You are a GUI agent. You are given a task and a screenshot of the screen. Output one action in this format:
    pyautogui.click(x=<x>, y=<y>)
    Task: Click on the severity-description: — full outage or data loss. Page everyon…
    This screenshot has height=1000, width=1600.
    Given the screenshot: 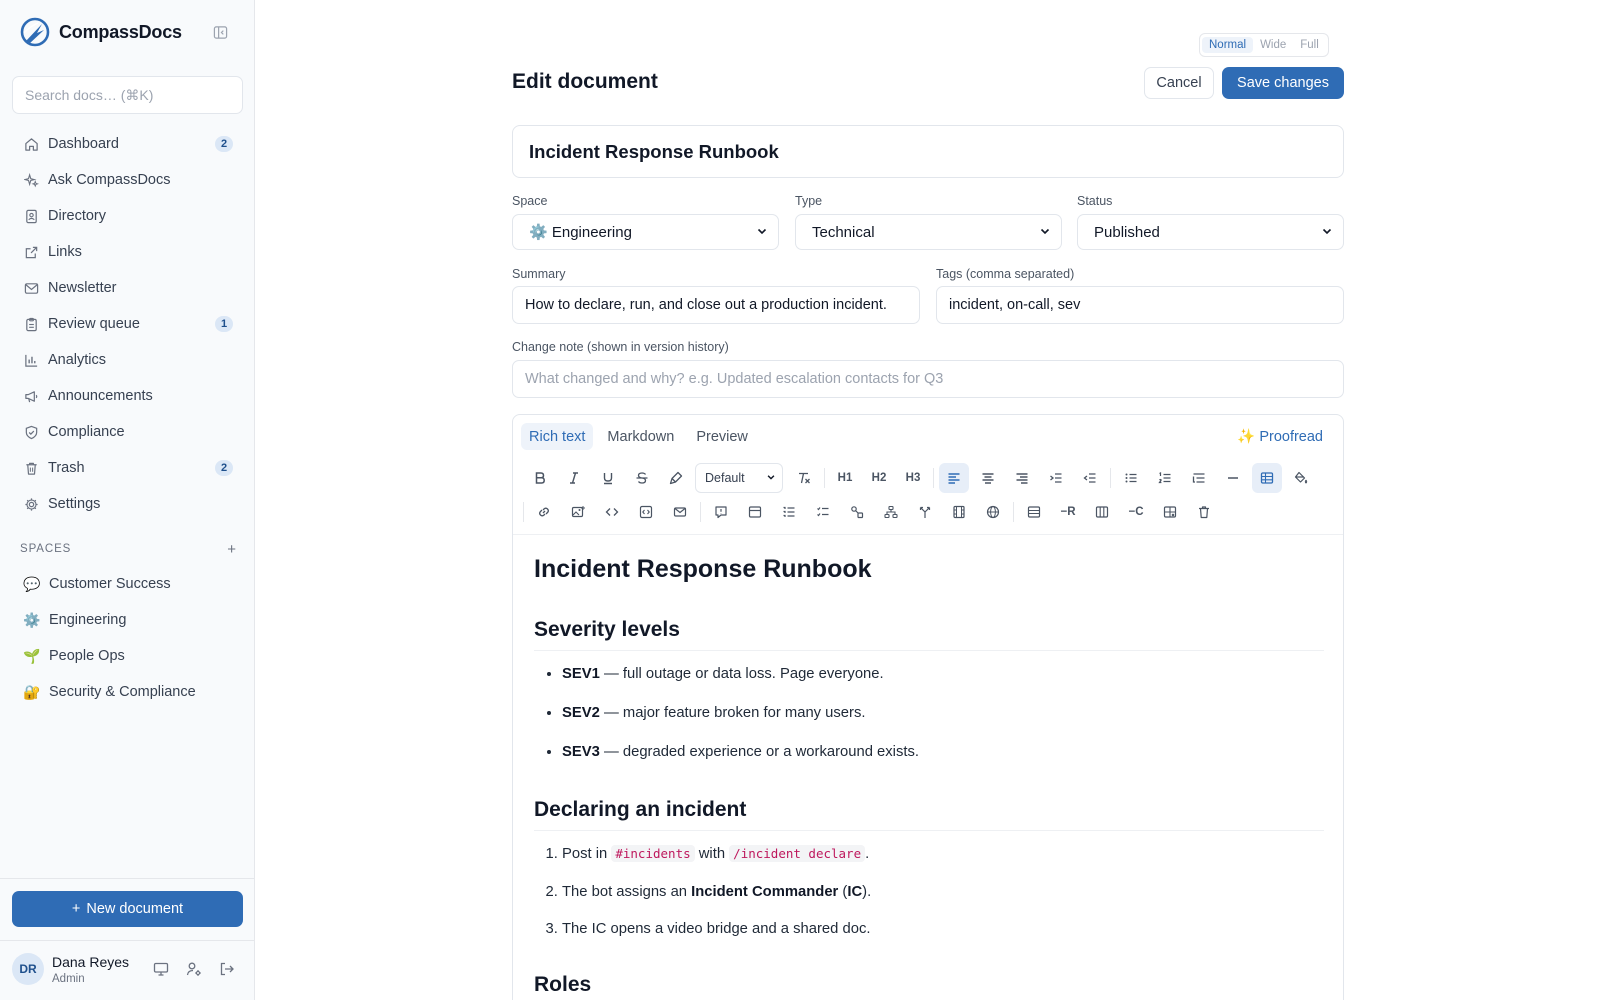 What is the action you would take?
    pyautogui.click(x=741, y=674)
    